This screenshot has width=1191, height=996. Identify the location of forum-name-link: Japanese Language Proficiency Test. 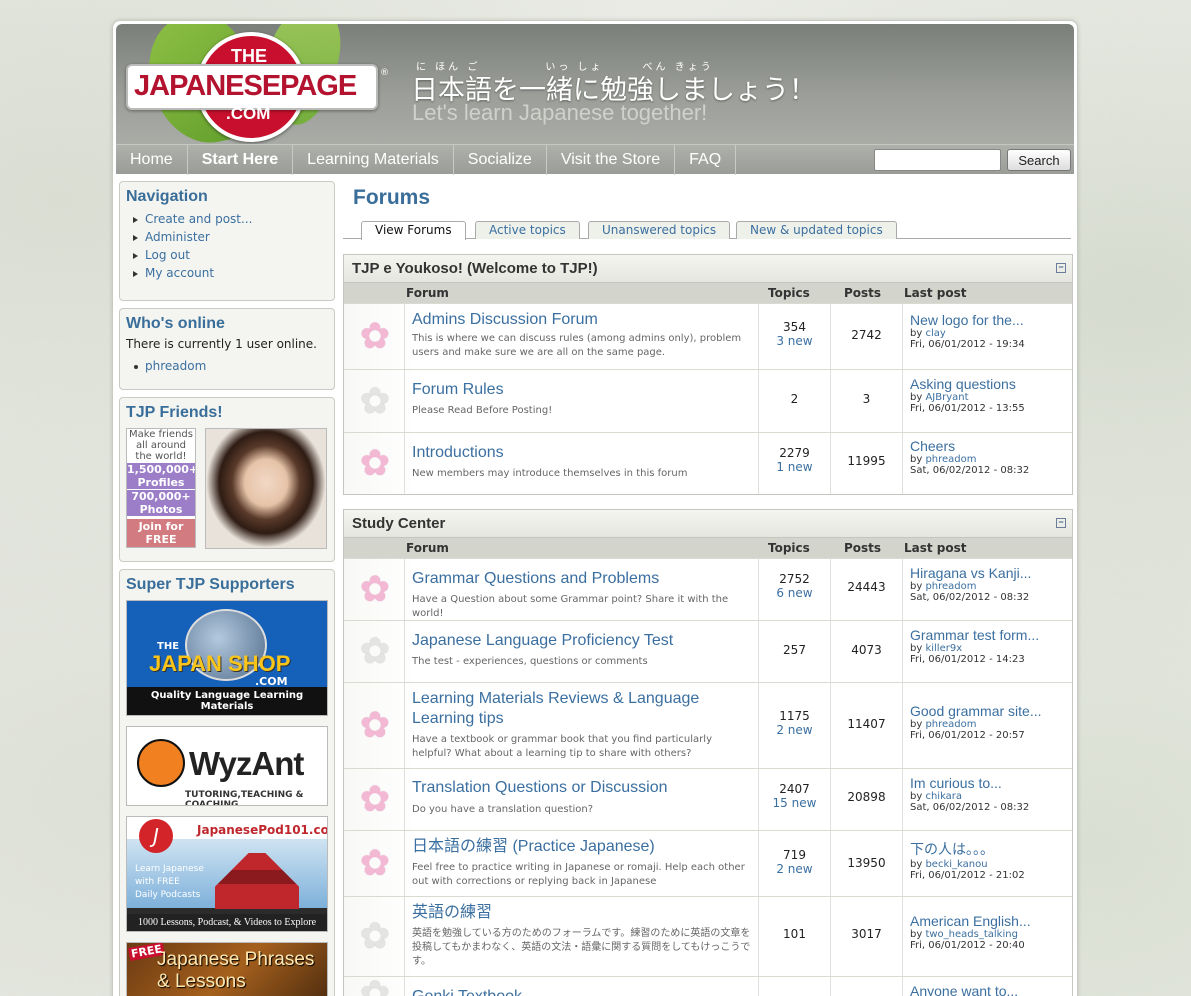
(582, 641).